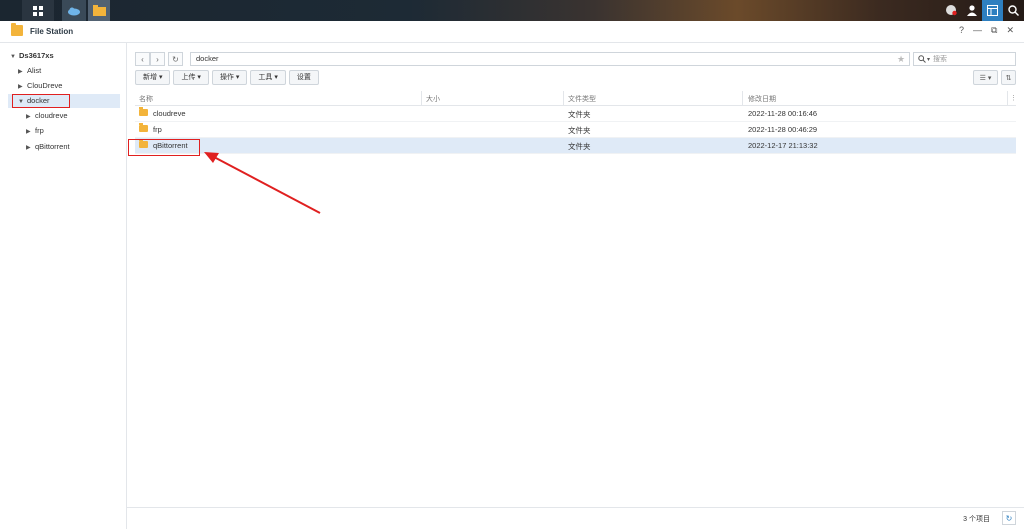 This screenshot has width=1024, height=529. I want to click on settings-button: 设置, so click(303, 77).